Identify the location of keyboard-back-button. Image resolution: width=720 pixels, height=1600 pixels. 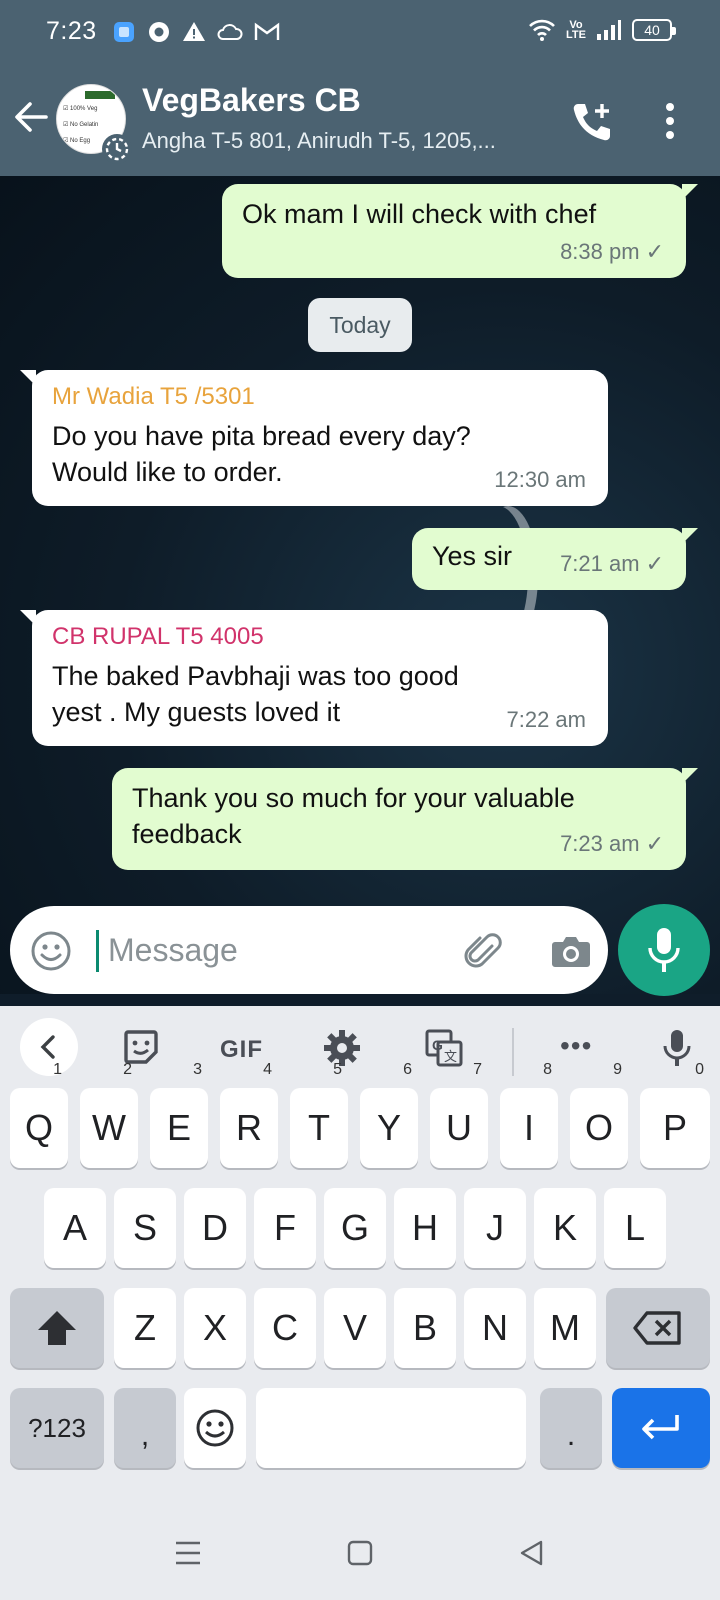
(49, 1047).